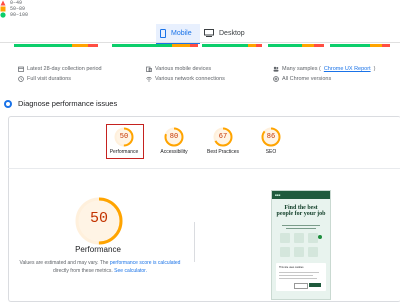  I want to click on preview-brand-logo: ■■■, so click(278, 195).